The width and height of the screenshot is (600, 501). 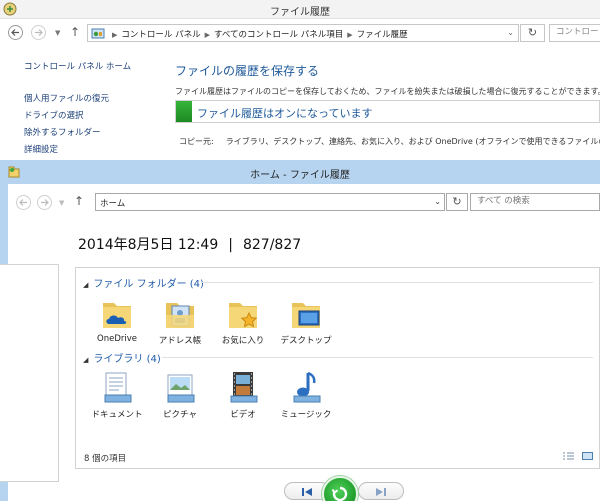 I want to click on control-panel-icon, so click(x=98, y=33).